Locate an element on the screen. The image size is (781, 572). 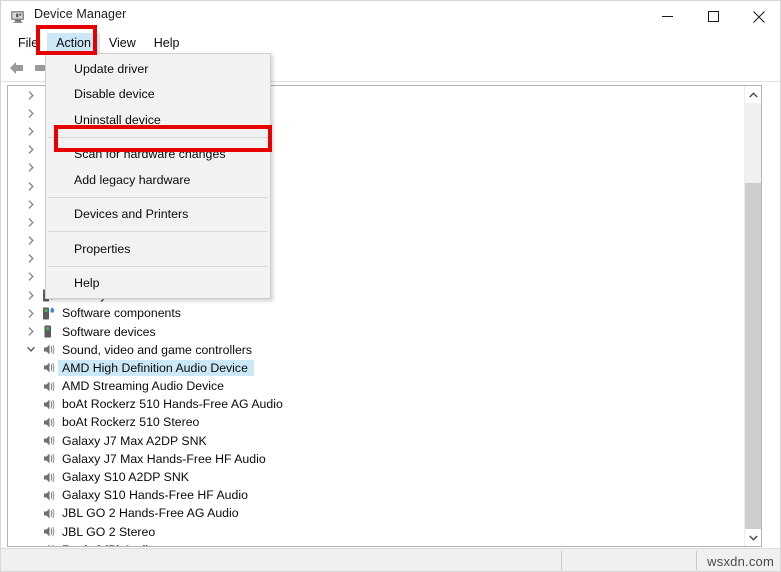
window-controls is located at coordinates (712, 16).